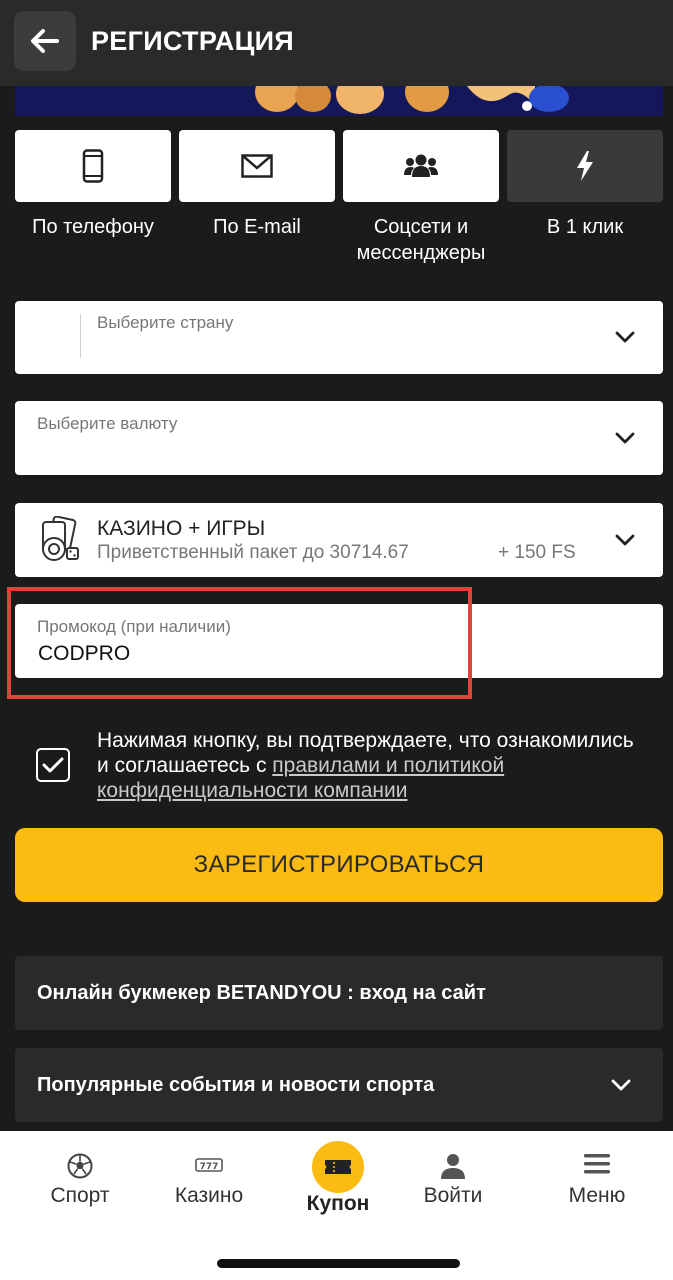  Describe the element at coordinates (239, 643) in the screenshot. I see `promo-highlight-box` at that location.